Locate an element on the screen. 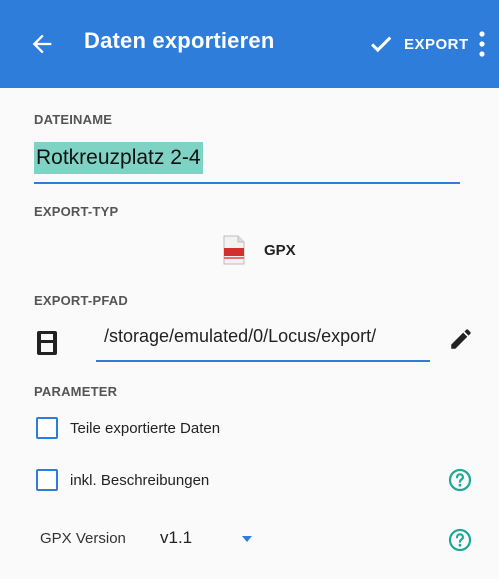 This screenshot has width=499, height=579. export-path-input: /storage/emulated/0/Locus/export/ is located at coordinates (263, 339).